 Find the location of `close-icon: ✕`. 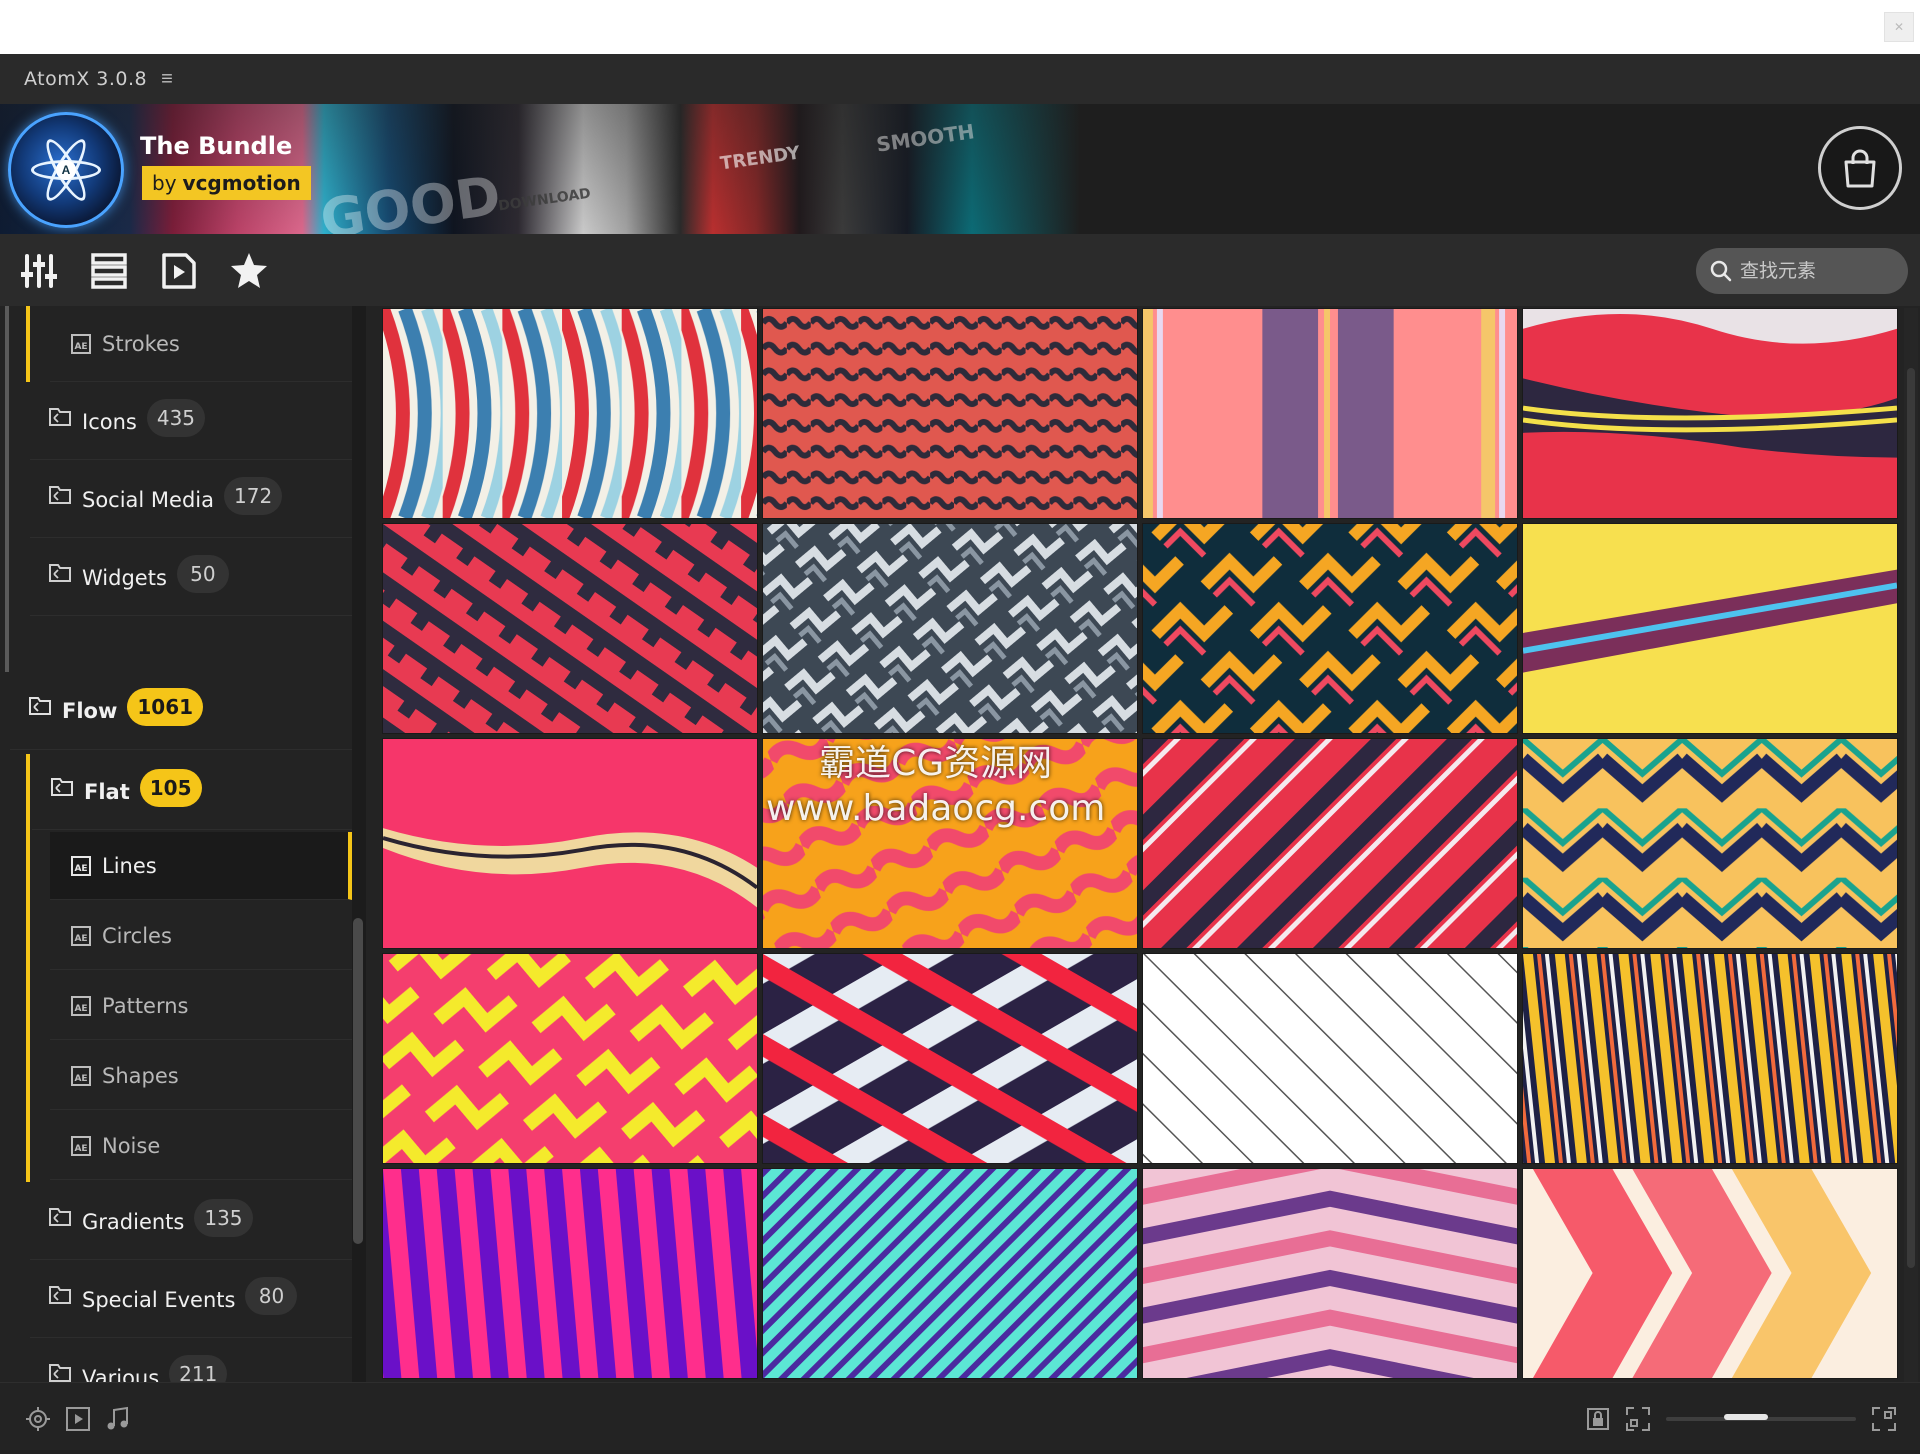

close-icon: ✕ is located at coordinates (1899, 27).